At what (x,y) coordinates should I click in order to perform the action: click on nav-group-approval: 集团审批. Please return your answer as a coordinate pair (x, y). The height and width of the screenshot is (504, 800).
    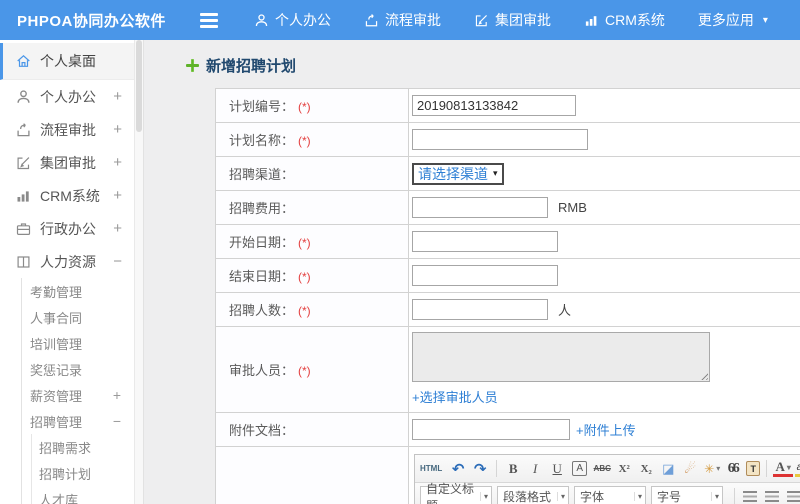
    Looking at the image, I should click on (512, 20).